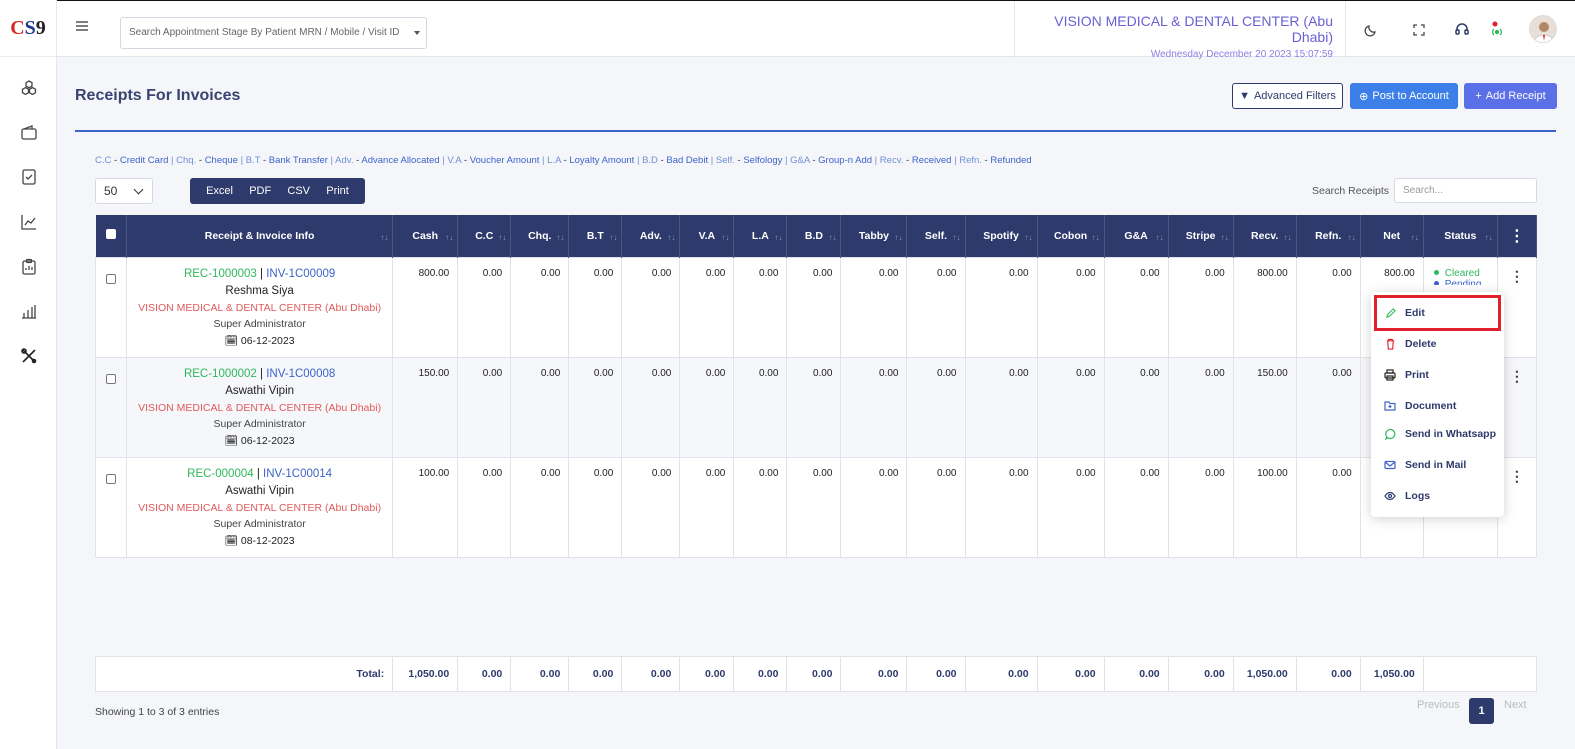  I want to click on bar-chart-icon, so click(29, 311).